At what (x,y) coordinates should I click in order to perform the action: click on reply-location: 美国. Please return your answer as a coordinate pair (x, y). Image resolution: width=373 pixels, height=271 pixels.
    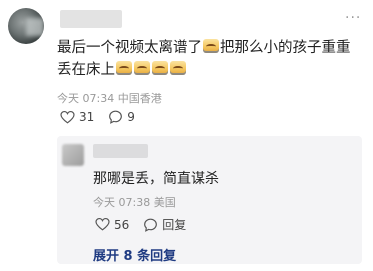
    Looking at the image, I should click on (164, 202).